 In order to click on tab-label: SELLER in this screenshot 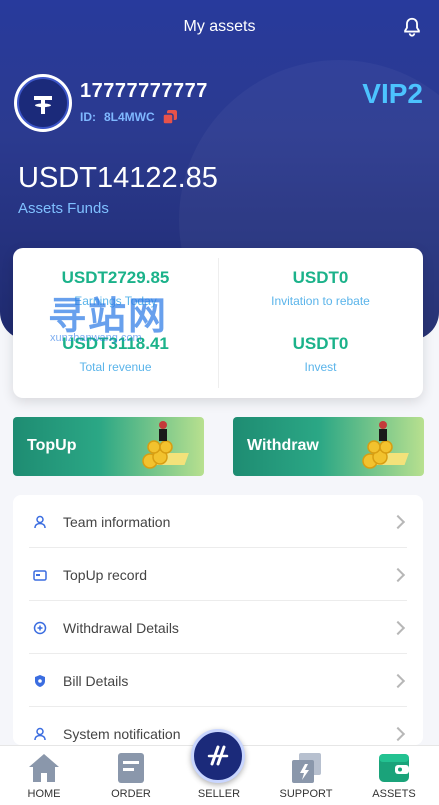, I will do `click(219, 794)`.